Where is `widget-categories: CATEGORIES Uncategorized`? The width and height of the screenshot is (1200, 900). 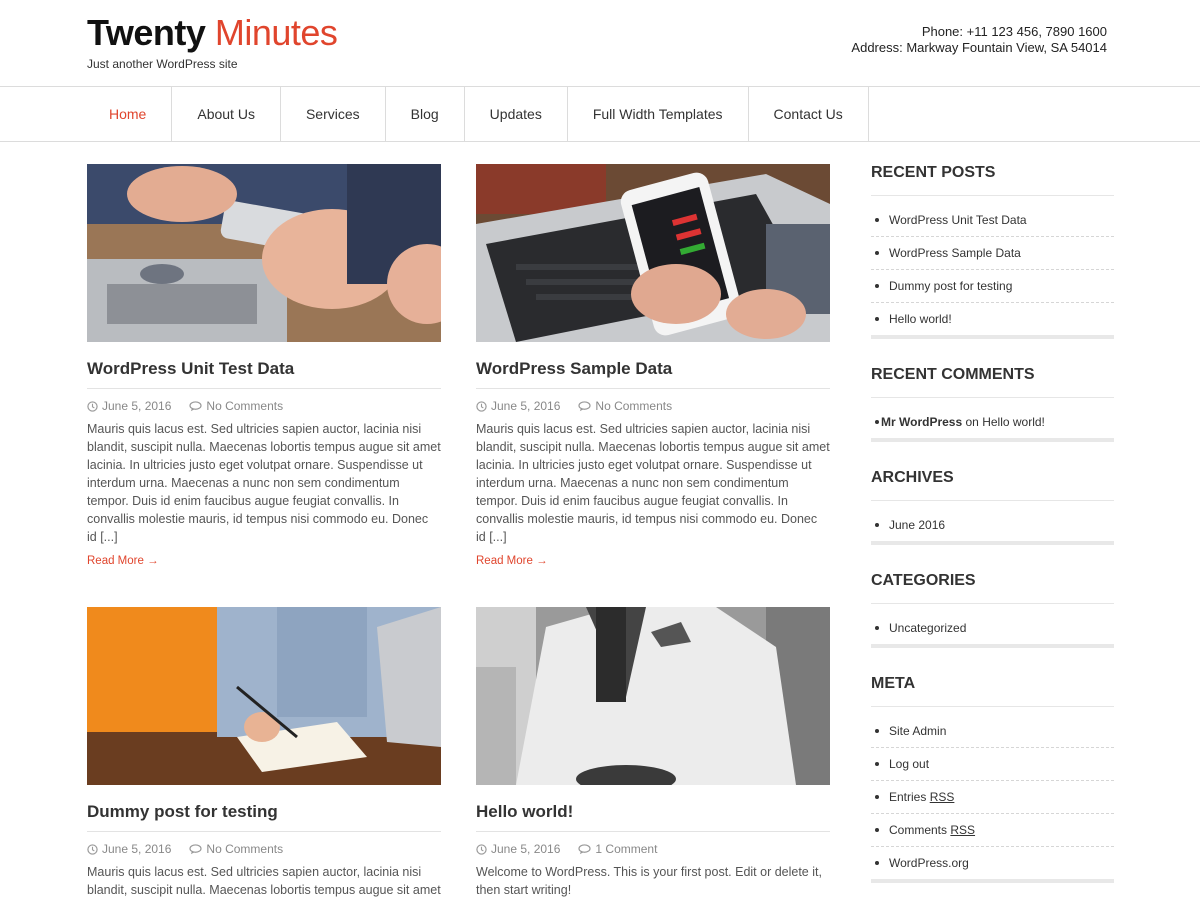
widget-categories: CATEGORIES Uncategorized is located at coordinates (992, 610).